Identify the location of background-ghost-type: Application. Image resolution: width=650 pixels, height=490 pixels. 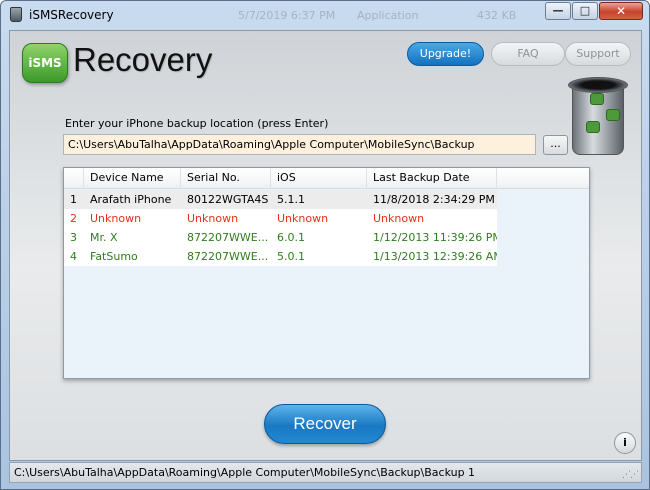
(388, 15).